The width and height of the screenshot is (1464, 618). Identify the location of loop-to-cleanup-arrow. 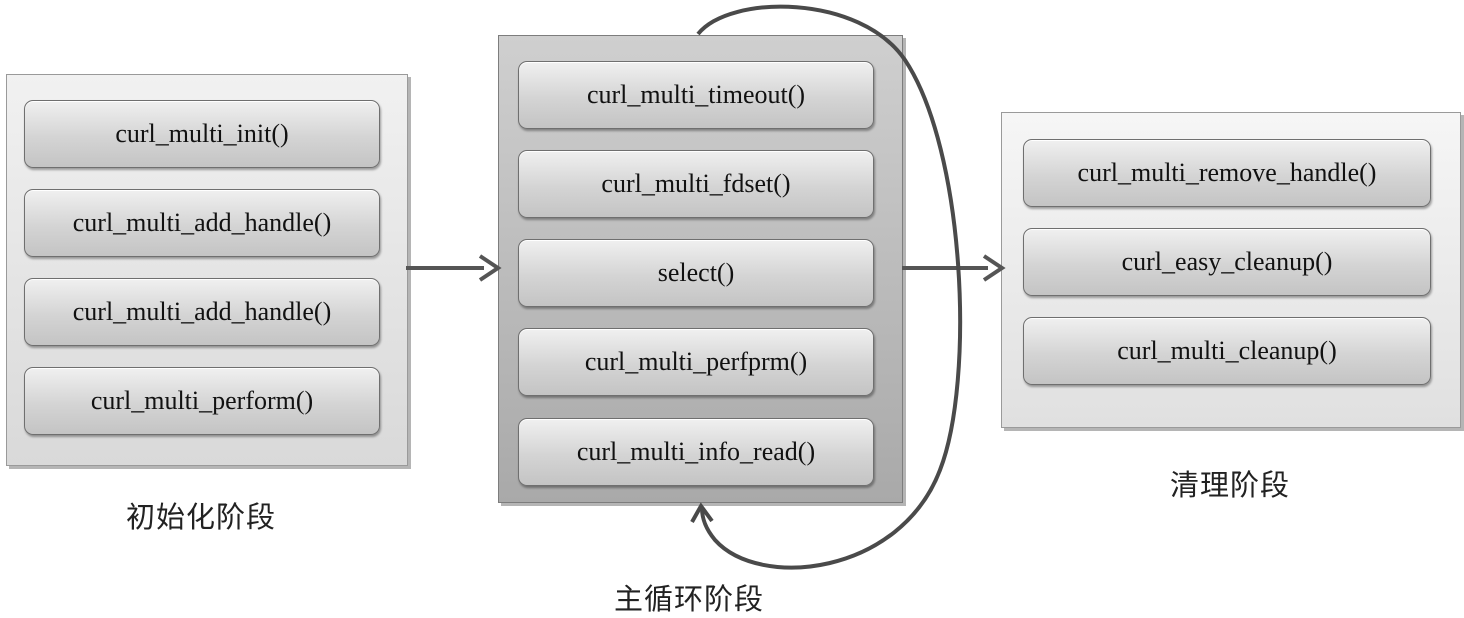
(954, 268).